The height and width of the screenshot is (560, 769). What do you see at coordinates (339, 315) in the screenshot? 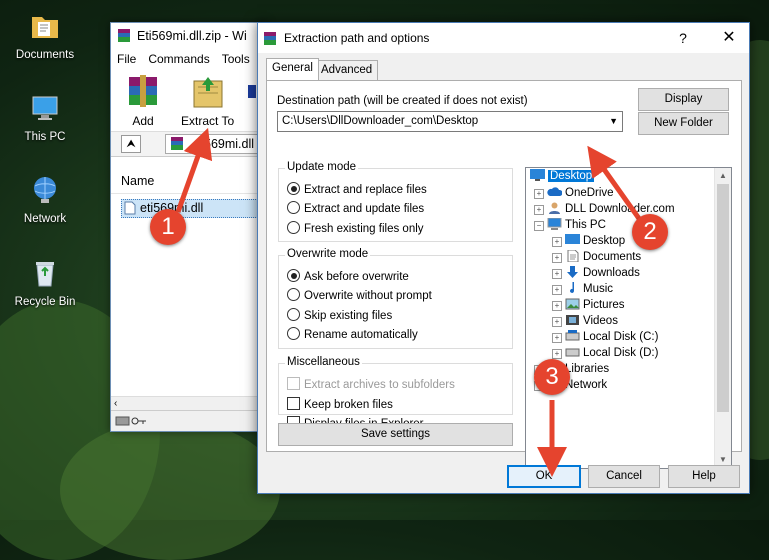
I see `radio-skip-existing: Skip existing files` at bounding box center [339, 315].